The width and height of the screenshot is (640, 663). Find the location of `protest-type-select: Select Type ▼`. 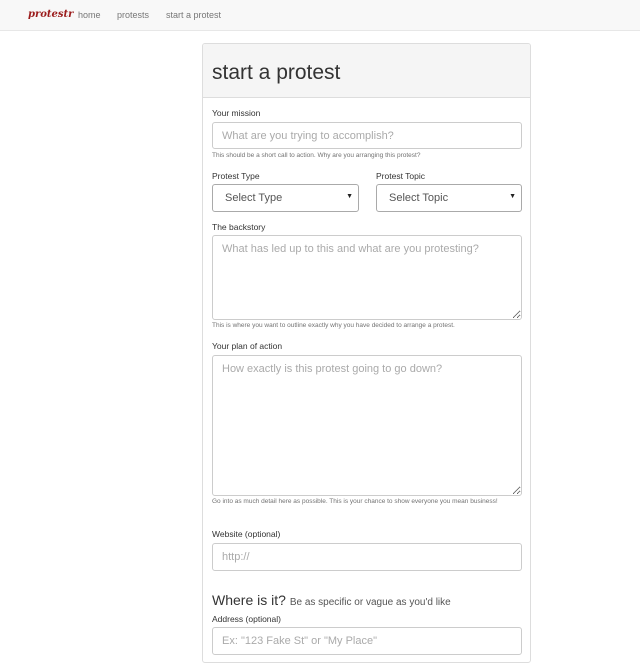

protest-type-select: Select Type ▼ is located at coordinates (285, 198).